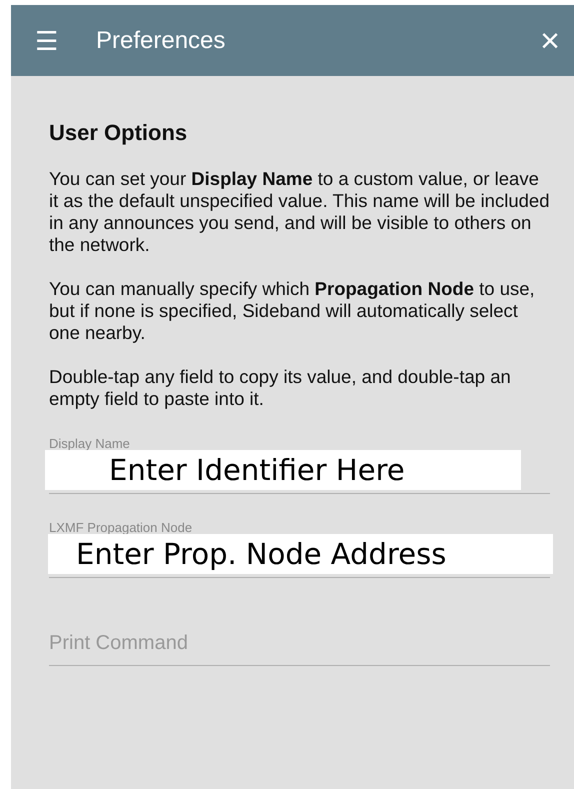 This screenshot has width=574, height=789. Describe the element at coordinates (283, 470) in the screenshot. I see `text-field: Enter Identifier Here` at that location.